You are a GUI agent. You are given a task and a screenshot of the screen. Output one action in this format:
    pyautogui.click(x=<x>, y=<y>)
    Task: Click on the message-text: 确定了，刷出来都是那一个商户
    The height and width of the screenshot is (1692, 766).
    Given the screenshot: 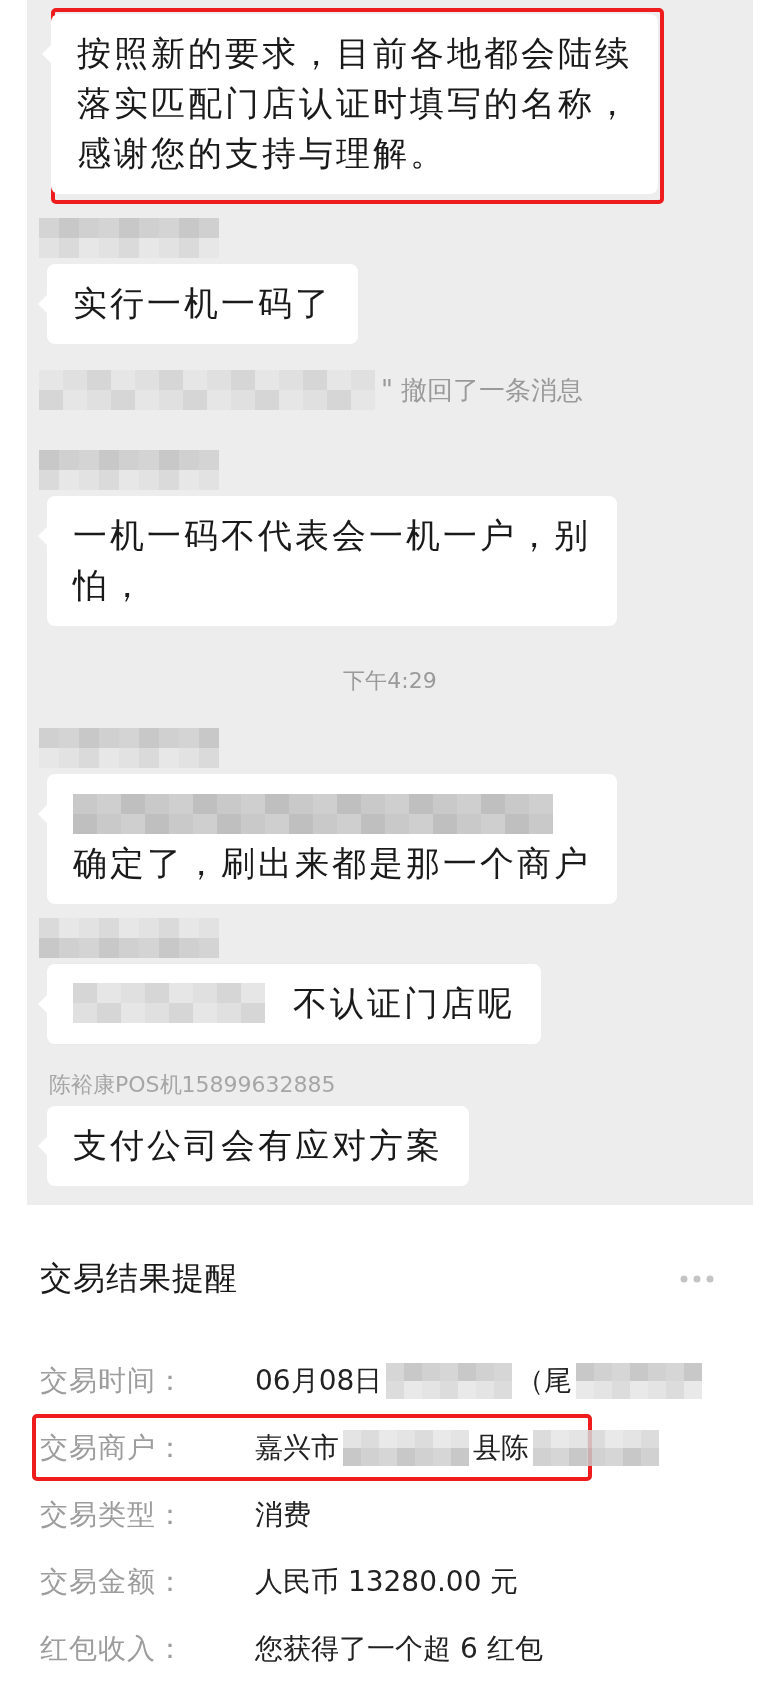 What is the action you would take?
    pyautogui.click(x=332, y=863)
    